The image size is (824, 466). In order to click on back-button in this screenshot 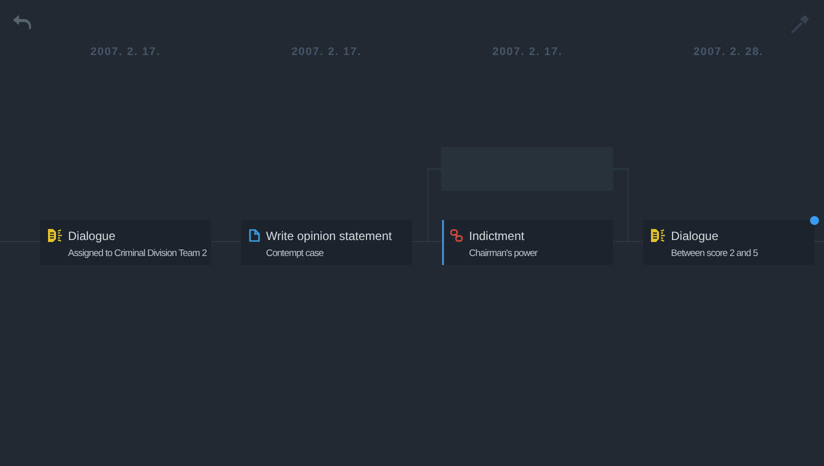, I will do `click(21, 22)`.